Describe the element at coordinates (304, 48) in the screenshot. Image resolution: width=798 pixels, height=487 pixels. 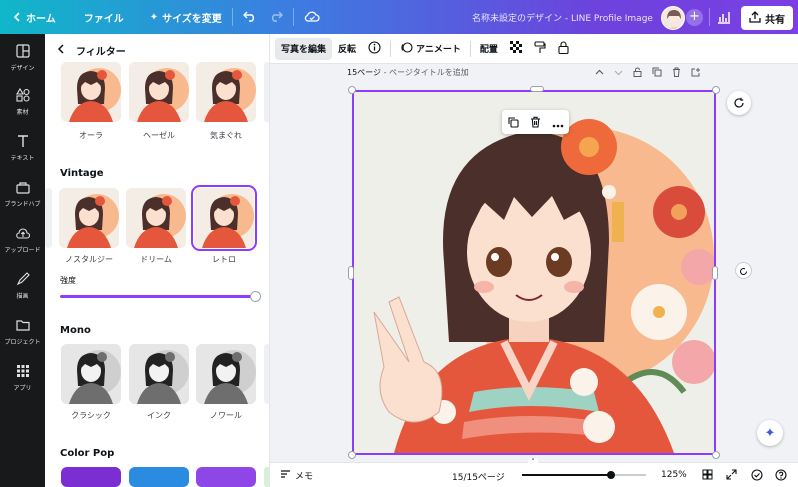
I see `edit-photo-button: 写真を編集` at that location.